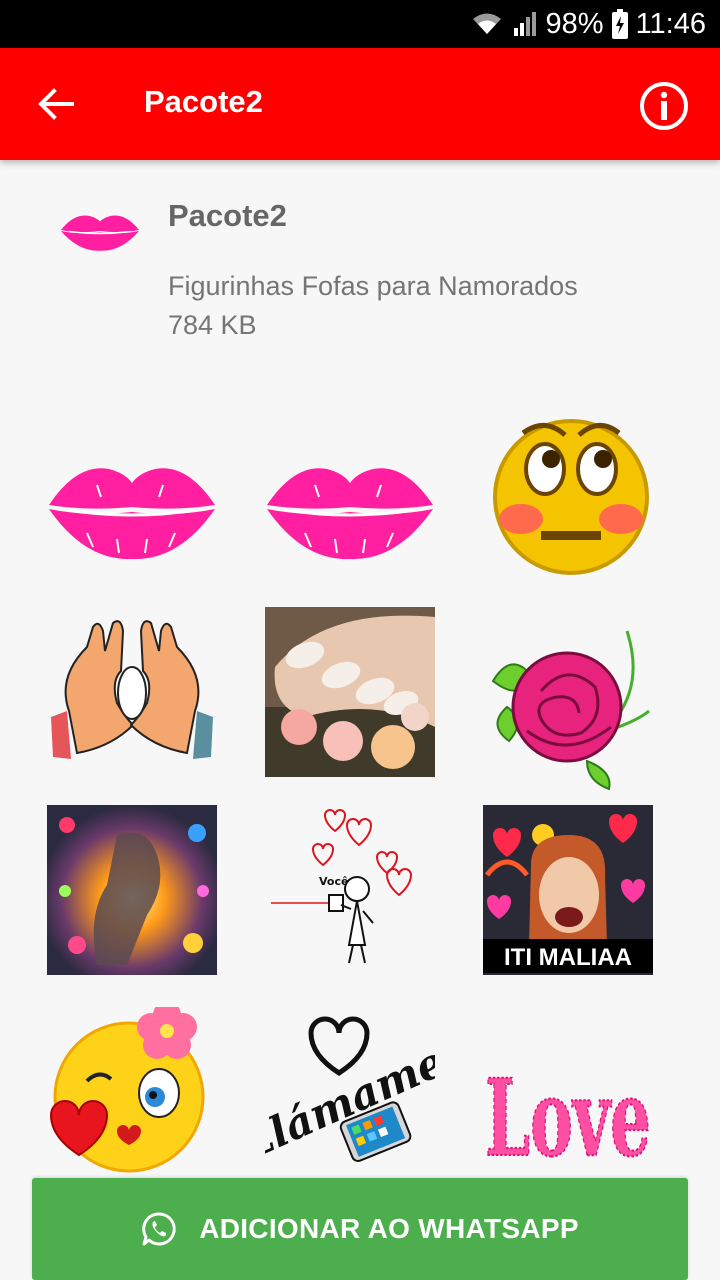 This screenshot has width=720, height=1280. I want to click on info-button, so click(664, 106).